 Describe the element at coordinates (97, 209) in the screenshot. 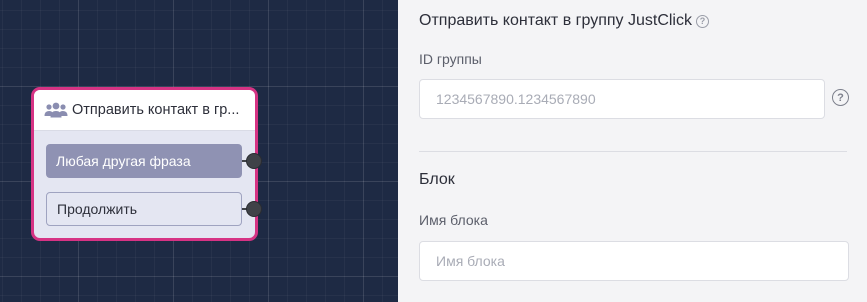

I see `node-button-label: Продолжить` at that location.